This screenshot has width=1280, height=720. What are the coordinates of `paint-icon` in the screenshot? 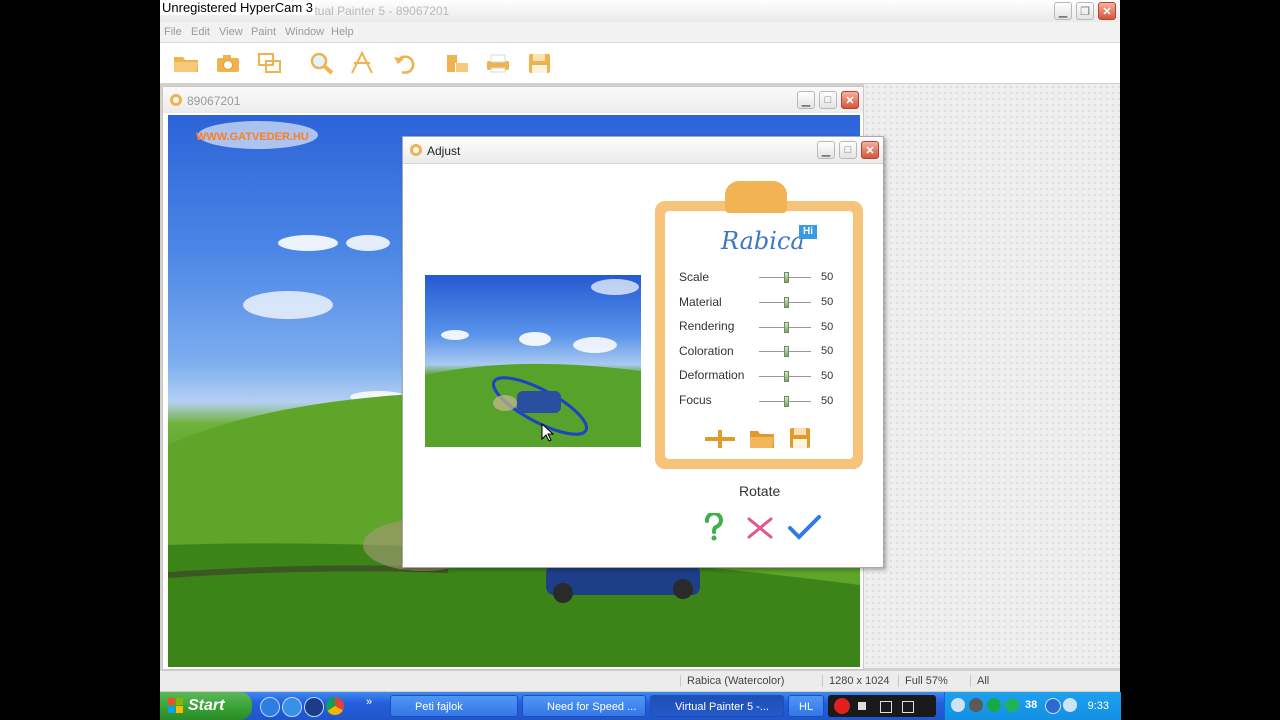 It's located at (362, 63).